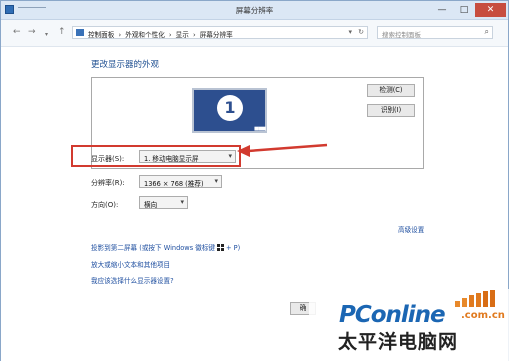 This screenshot has height=362, width=509. Describe the element at coordinates (80, 32) in the screenshot. I see `folder-icon` at that location.